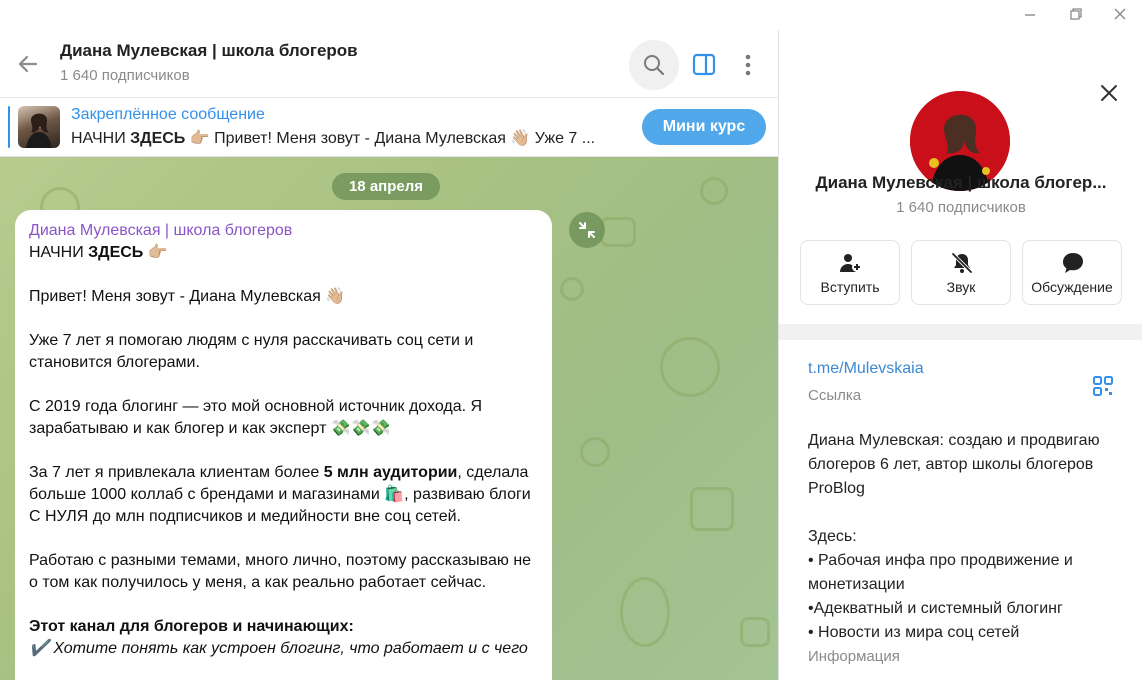  What do you see at coordinates (961, 207) in the screenshot?
I see `panel-subscriber-count: 1 640 подписчиков` at bounding box center [961, 207].